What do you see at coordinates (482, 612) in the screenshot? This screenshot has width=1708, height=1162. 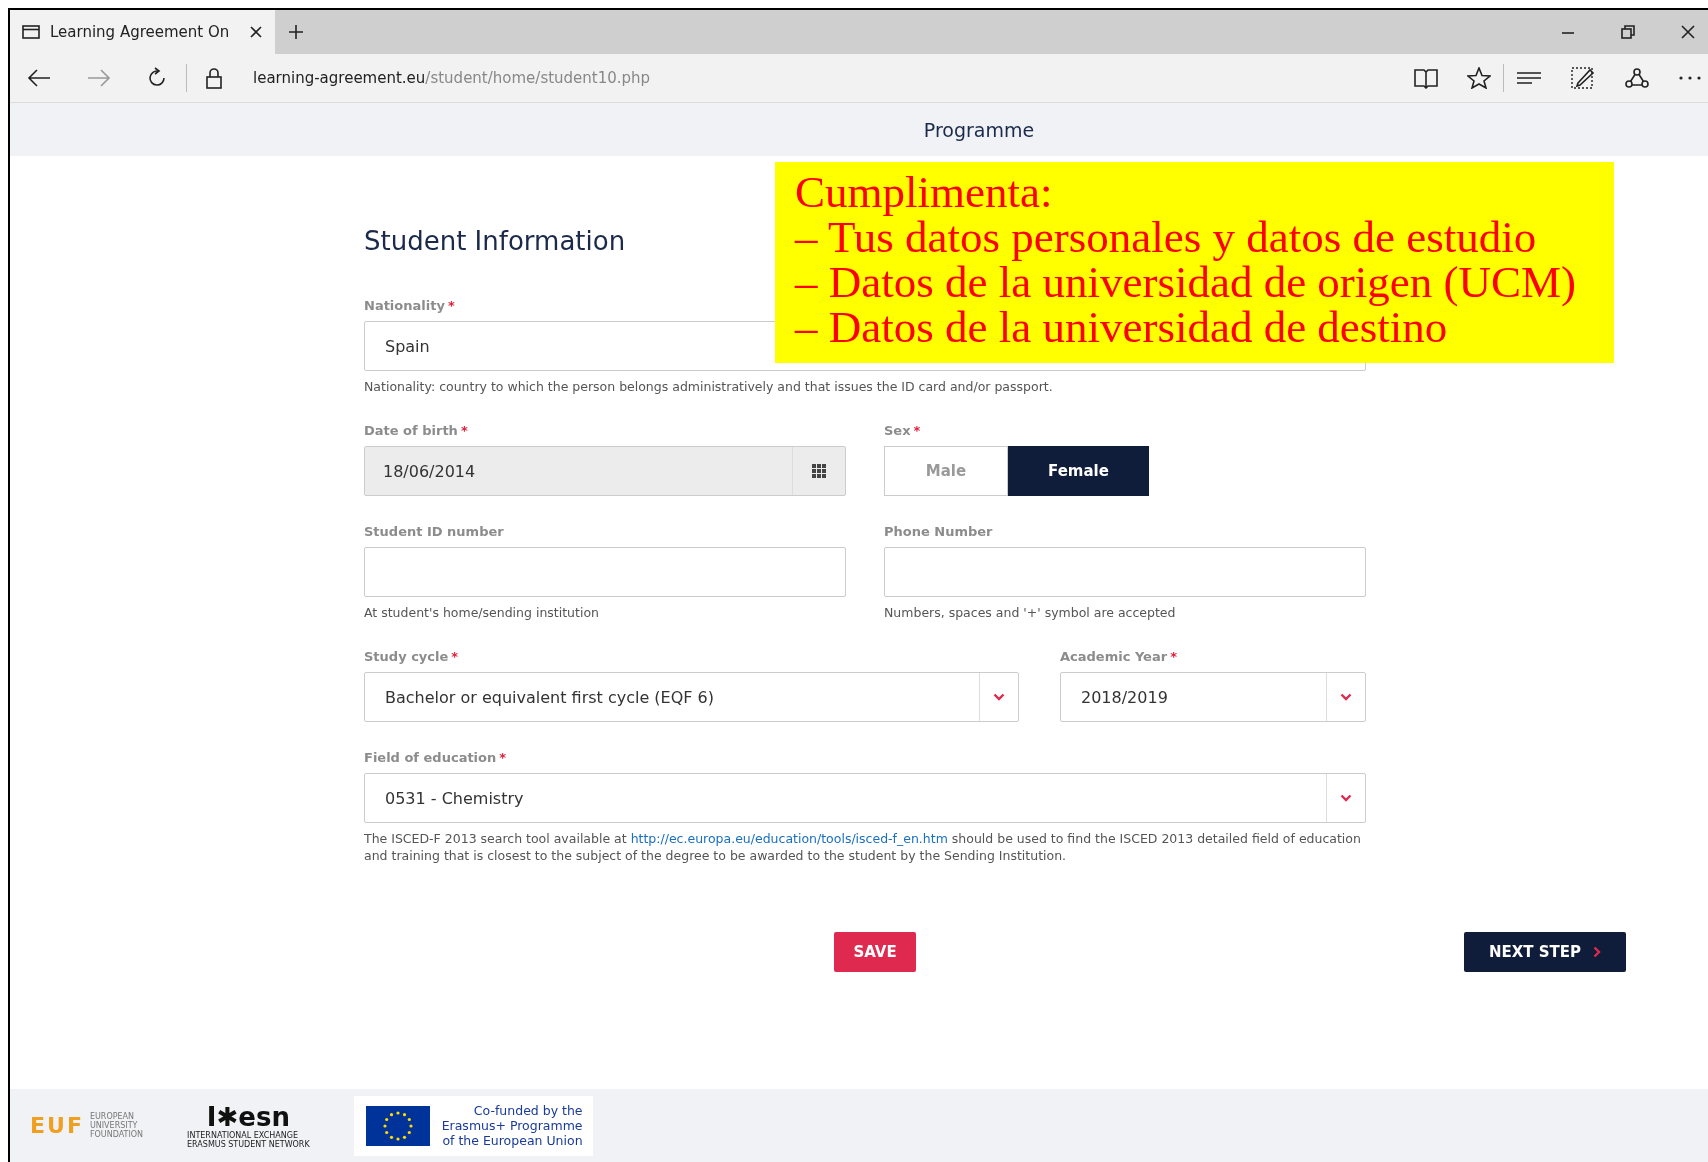 I see `help-text: At student's home/sending institution` at bounding box center [482, 612].